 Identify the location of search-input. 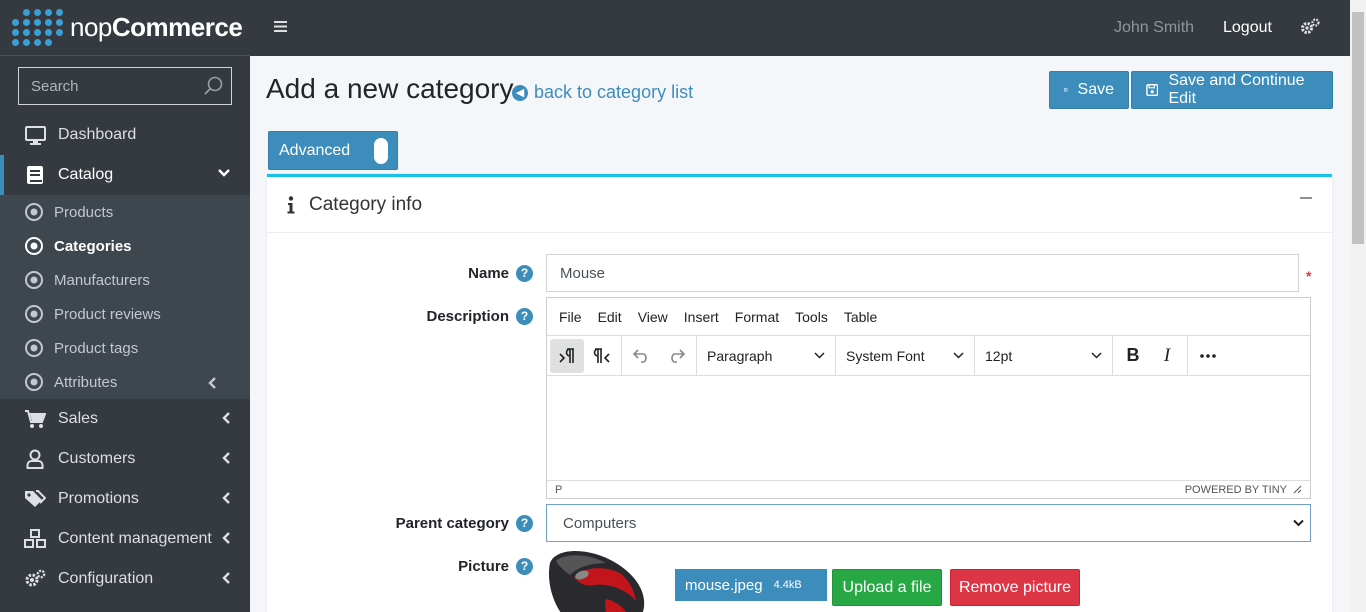
(109, 86).